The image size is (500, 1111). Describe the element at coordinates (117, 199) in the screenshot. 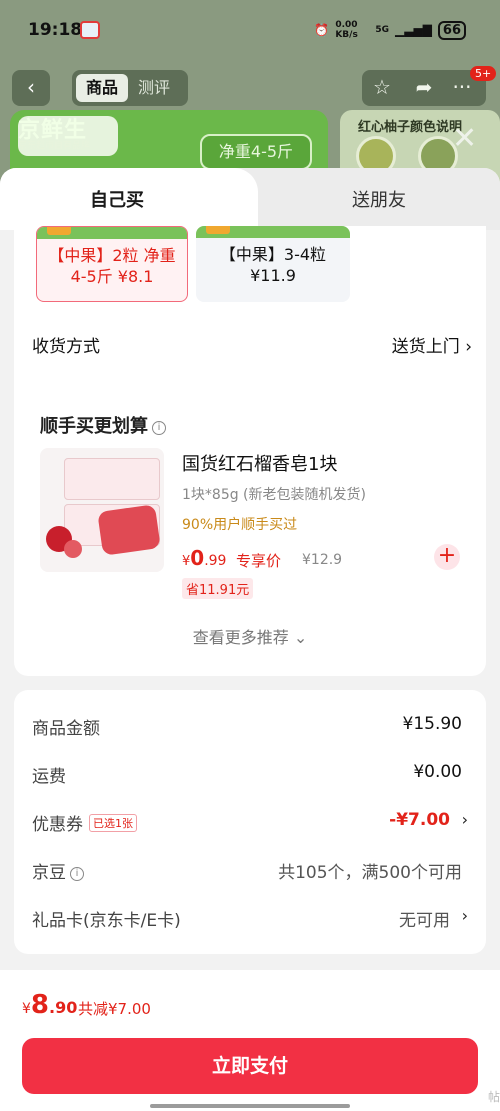

I see `tab-buy-self: 自己买` at that location.